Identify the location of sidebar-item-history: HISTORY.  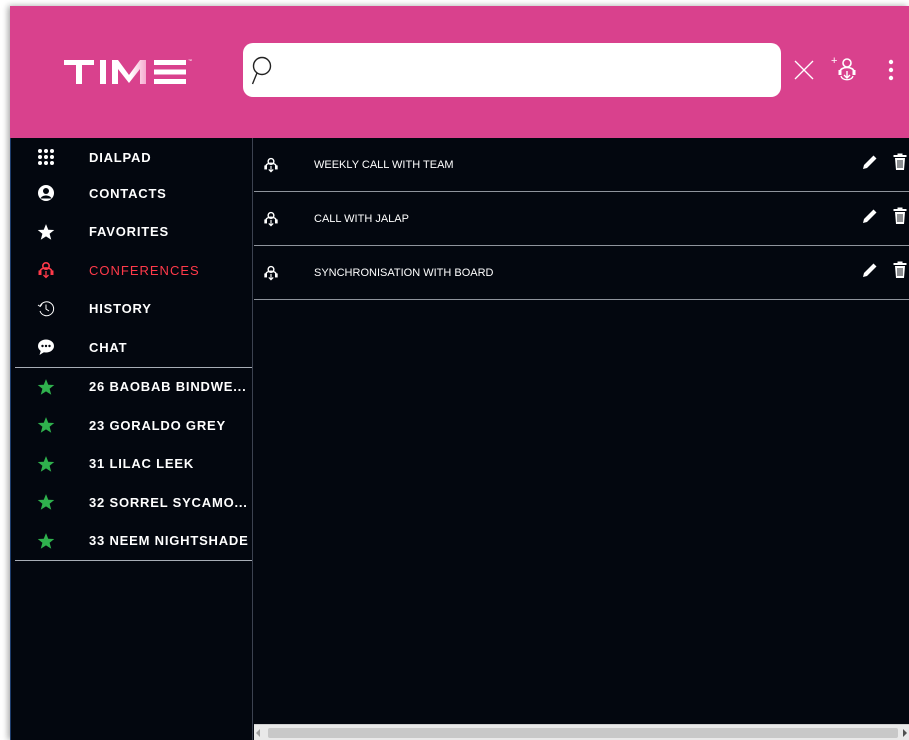
(131, 309).